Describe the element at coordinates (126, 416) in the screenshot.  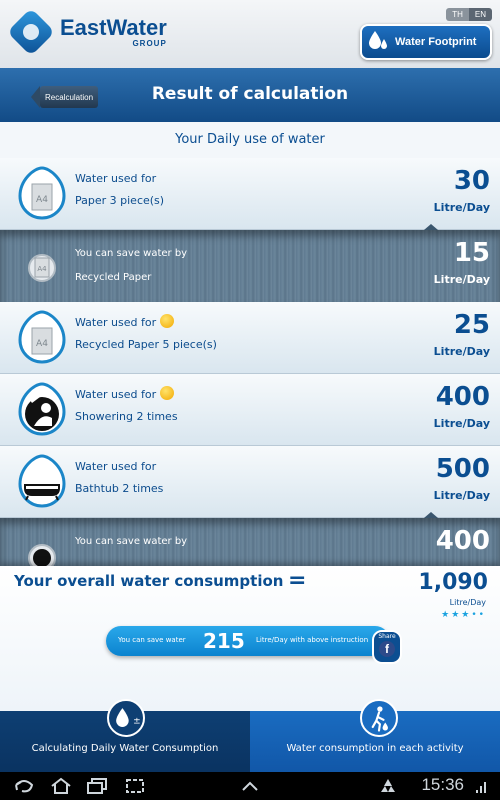
I see `row-activity: Showering 2 times` at that location.